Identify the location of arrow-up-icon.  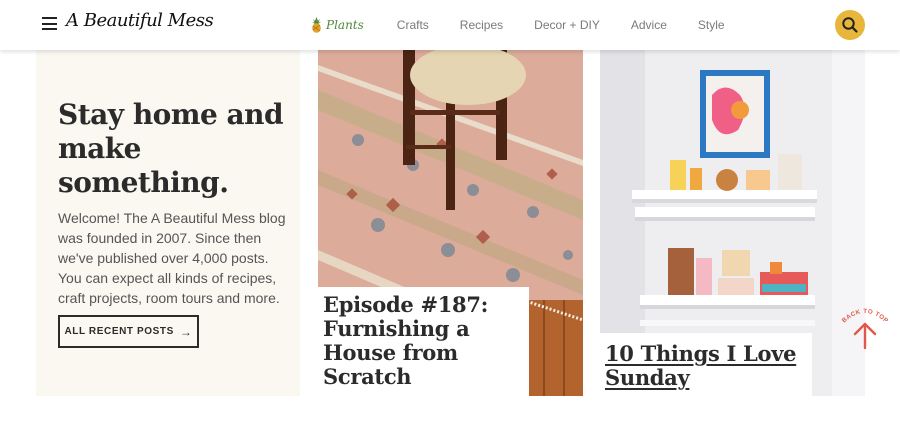
(865, 336).